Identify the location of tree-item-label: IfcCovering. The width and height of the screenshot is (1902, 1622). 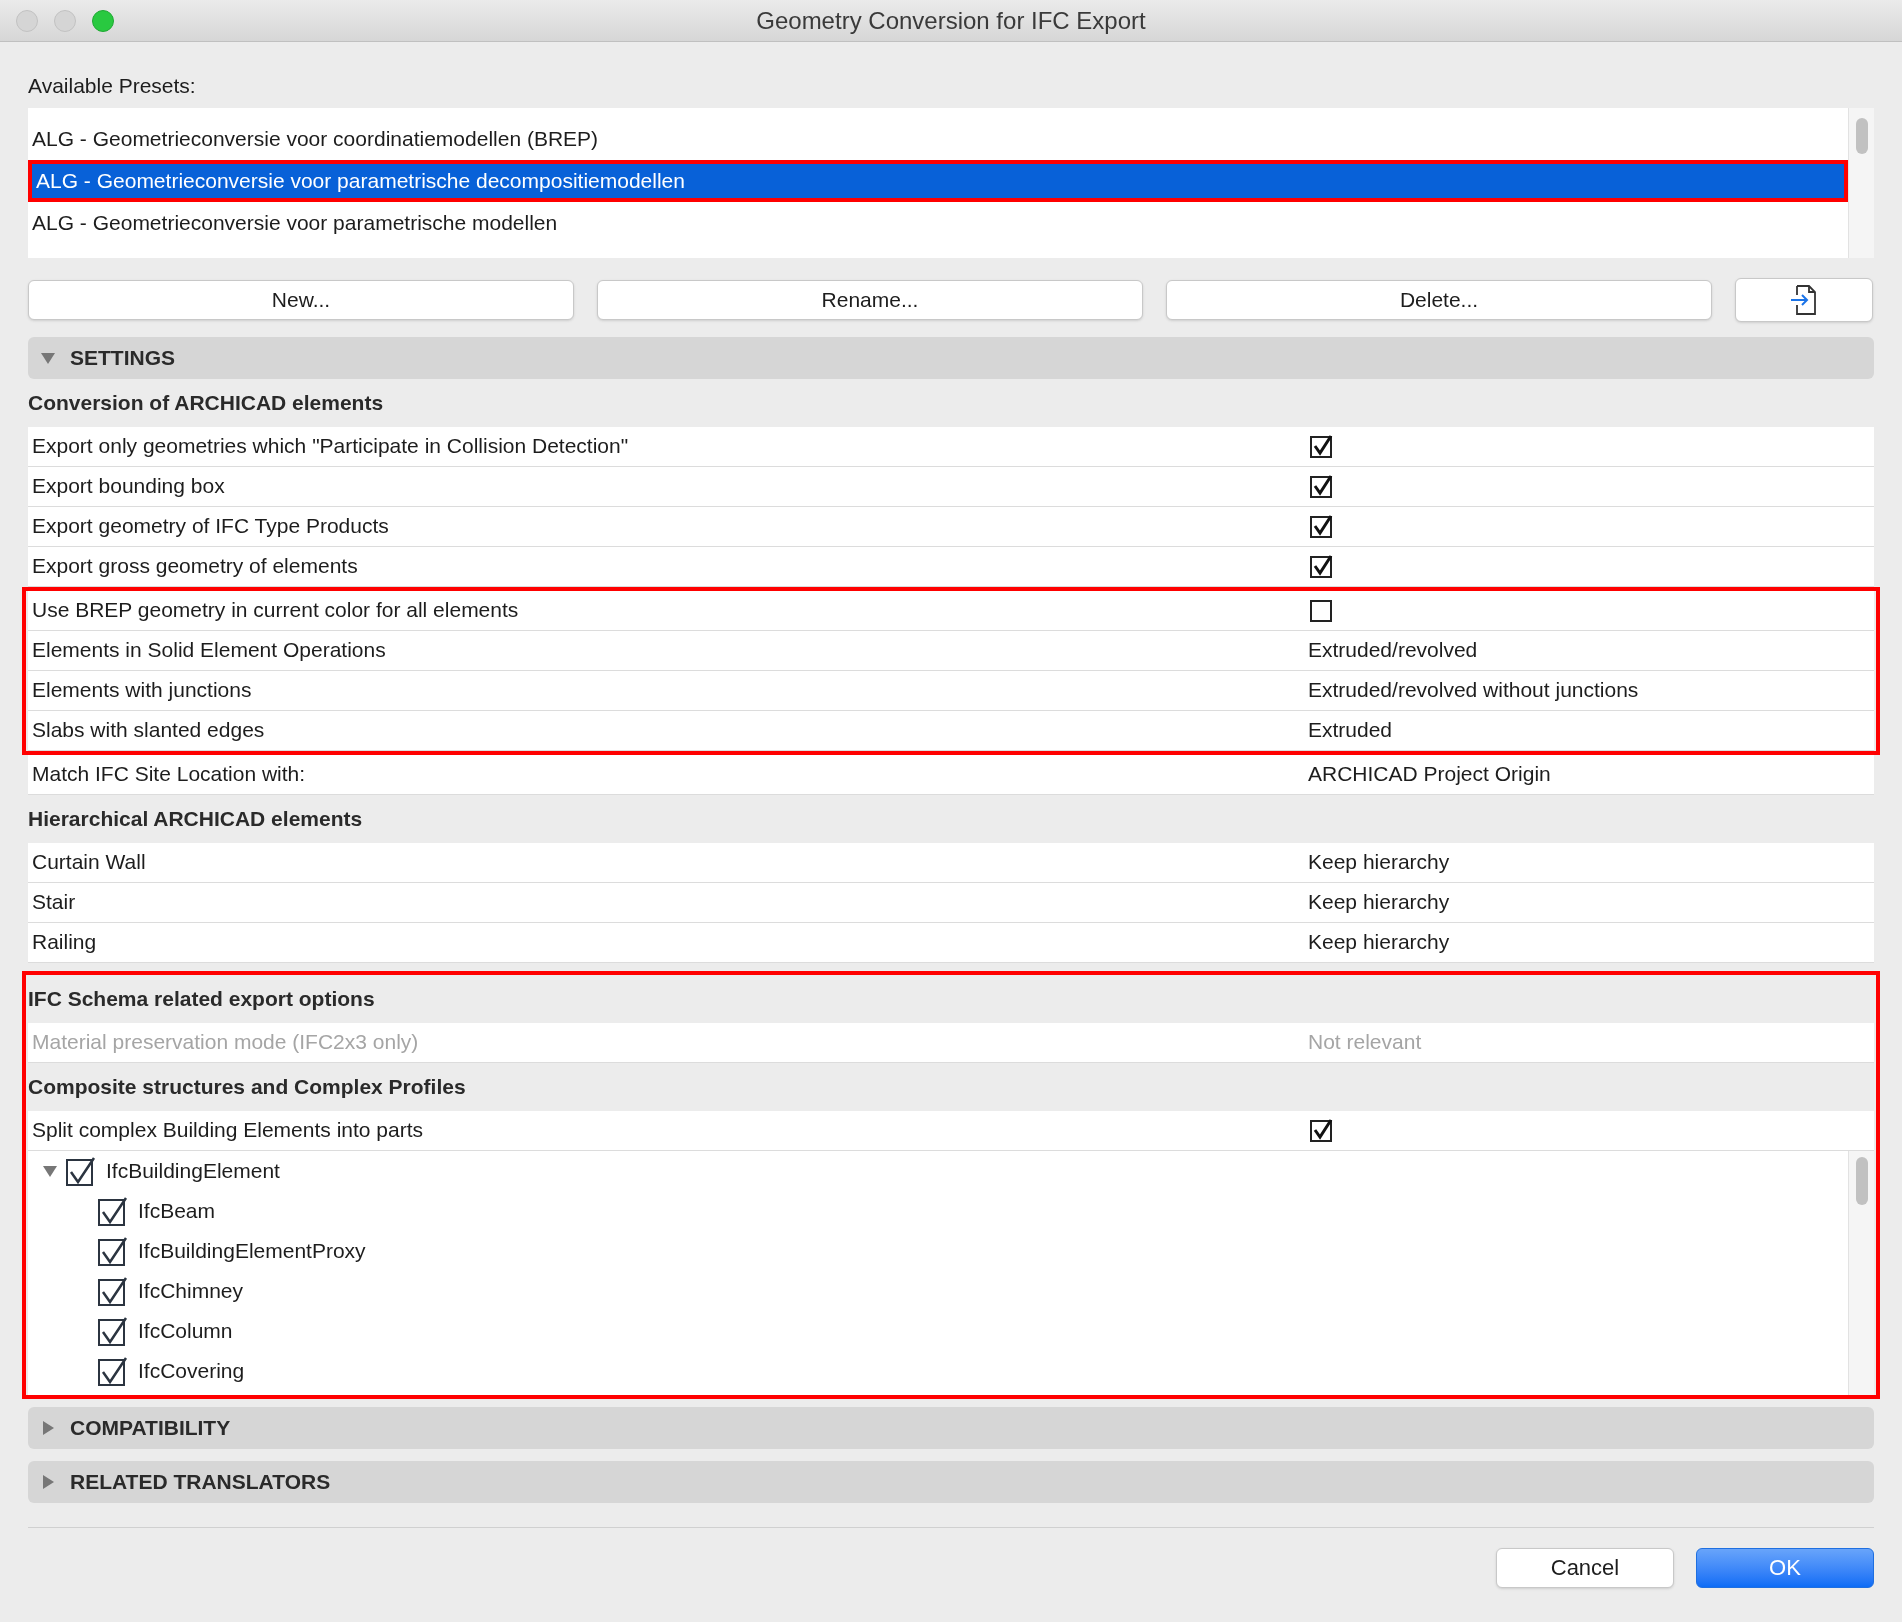
(191, 1370).